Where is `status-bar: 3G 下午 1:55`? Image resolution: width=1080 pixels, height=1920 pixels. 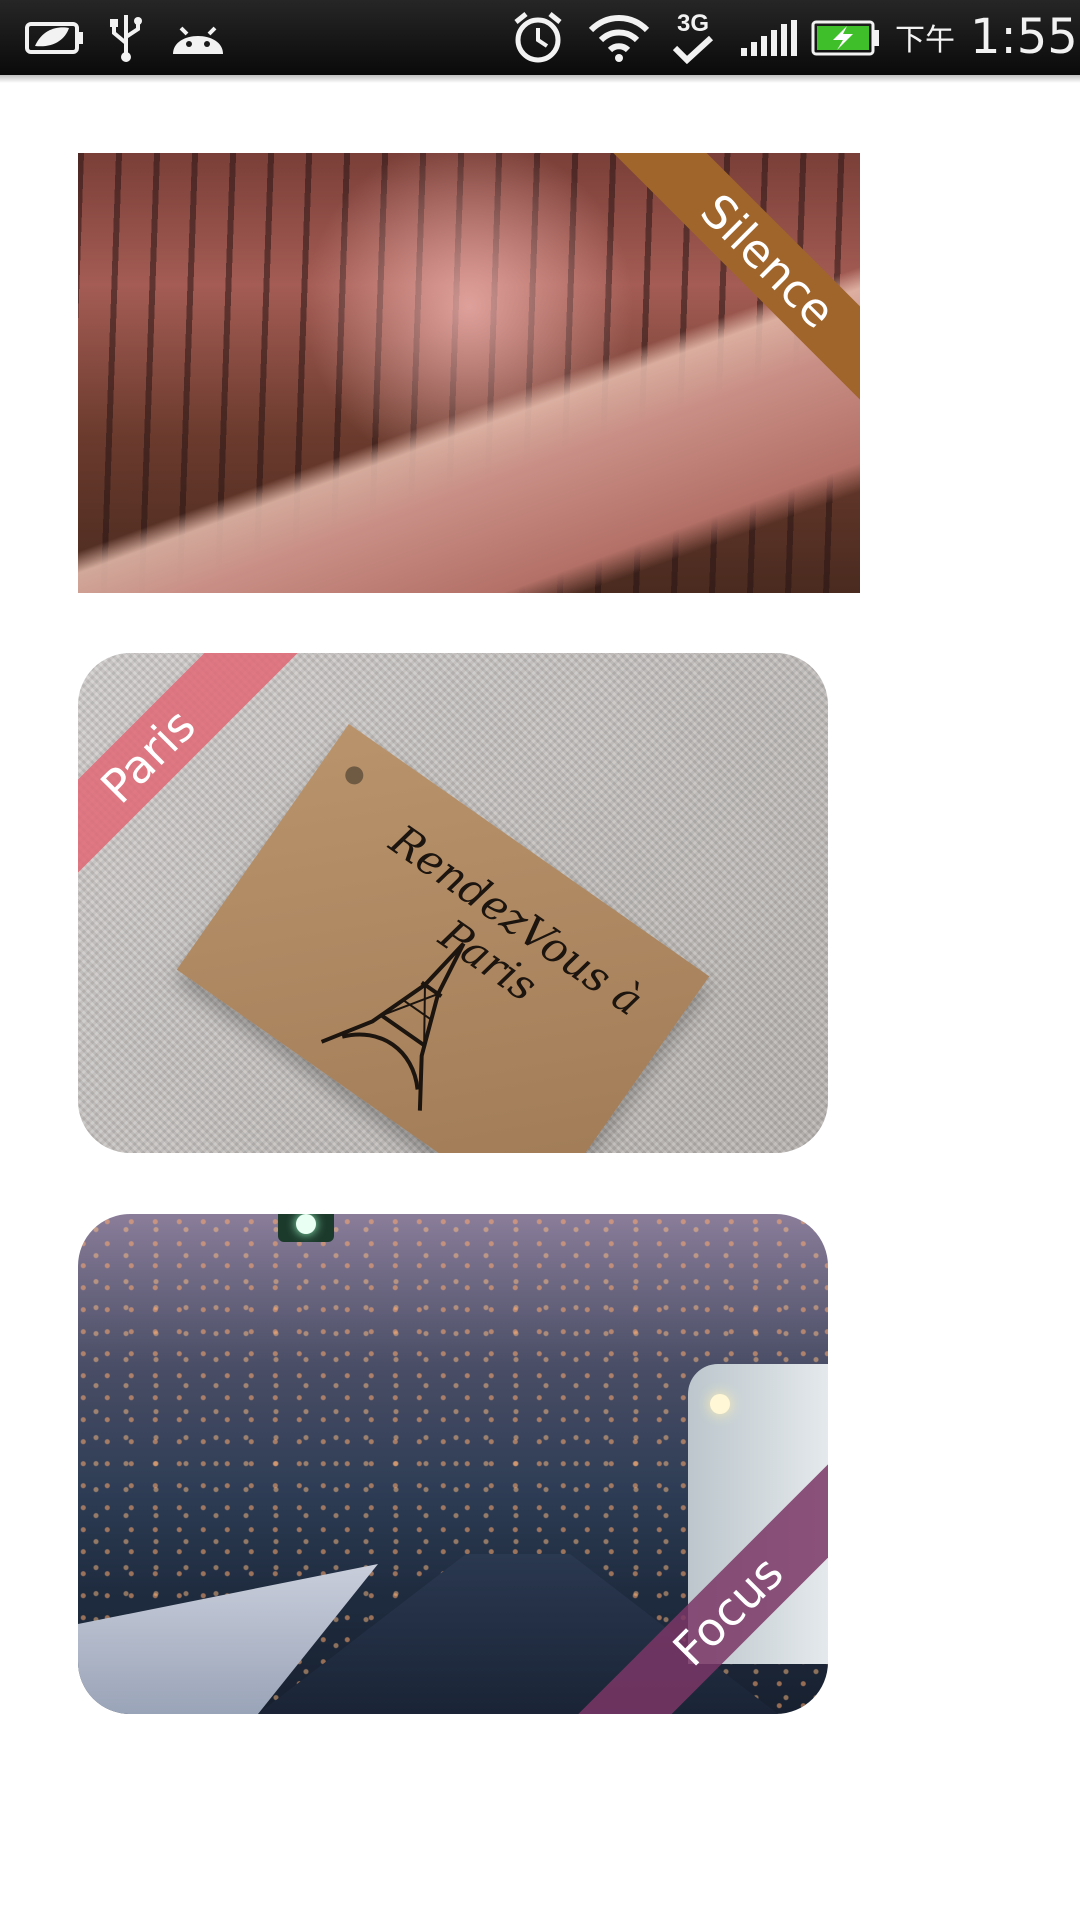
status-bar: 3G 下午 1:55 is located at coordinates (540, 41).